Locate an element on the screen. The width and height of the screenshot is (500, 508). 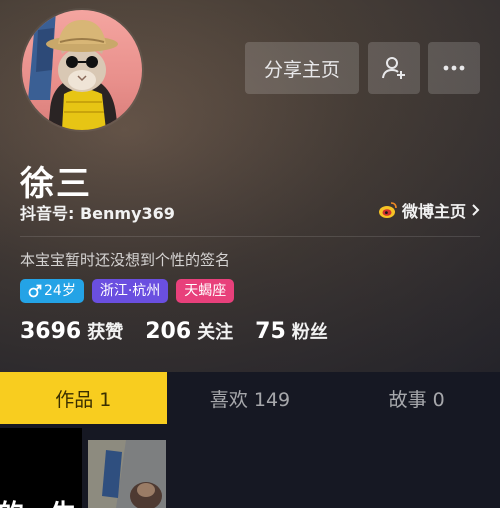
gender-age-label: 24岁 is located at coordinates (60, 291).